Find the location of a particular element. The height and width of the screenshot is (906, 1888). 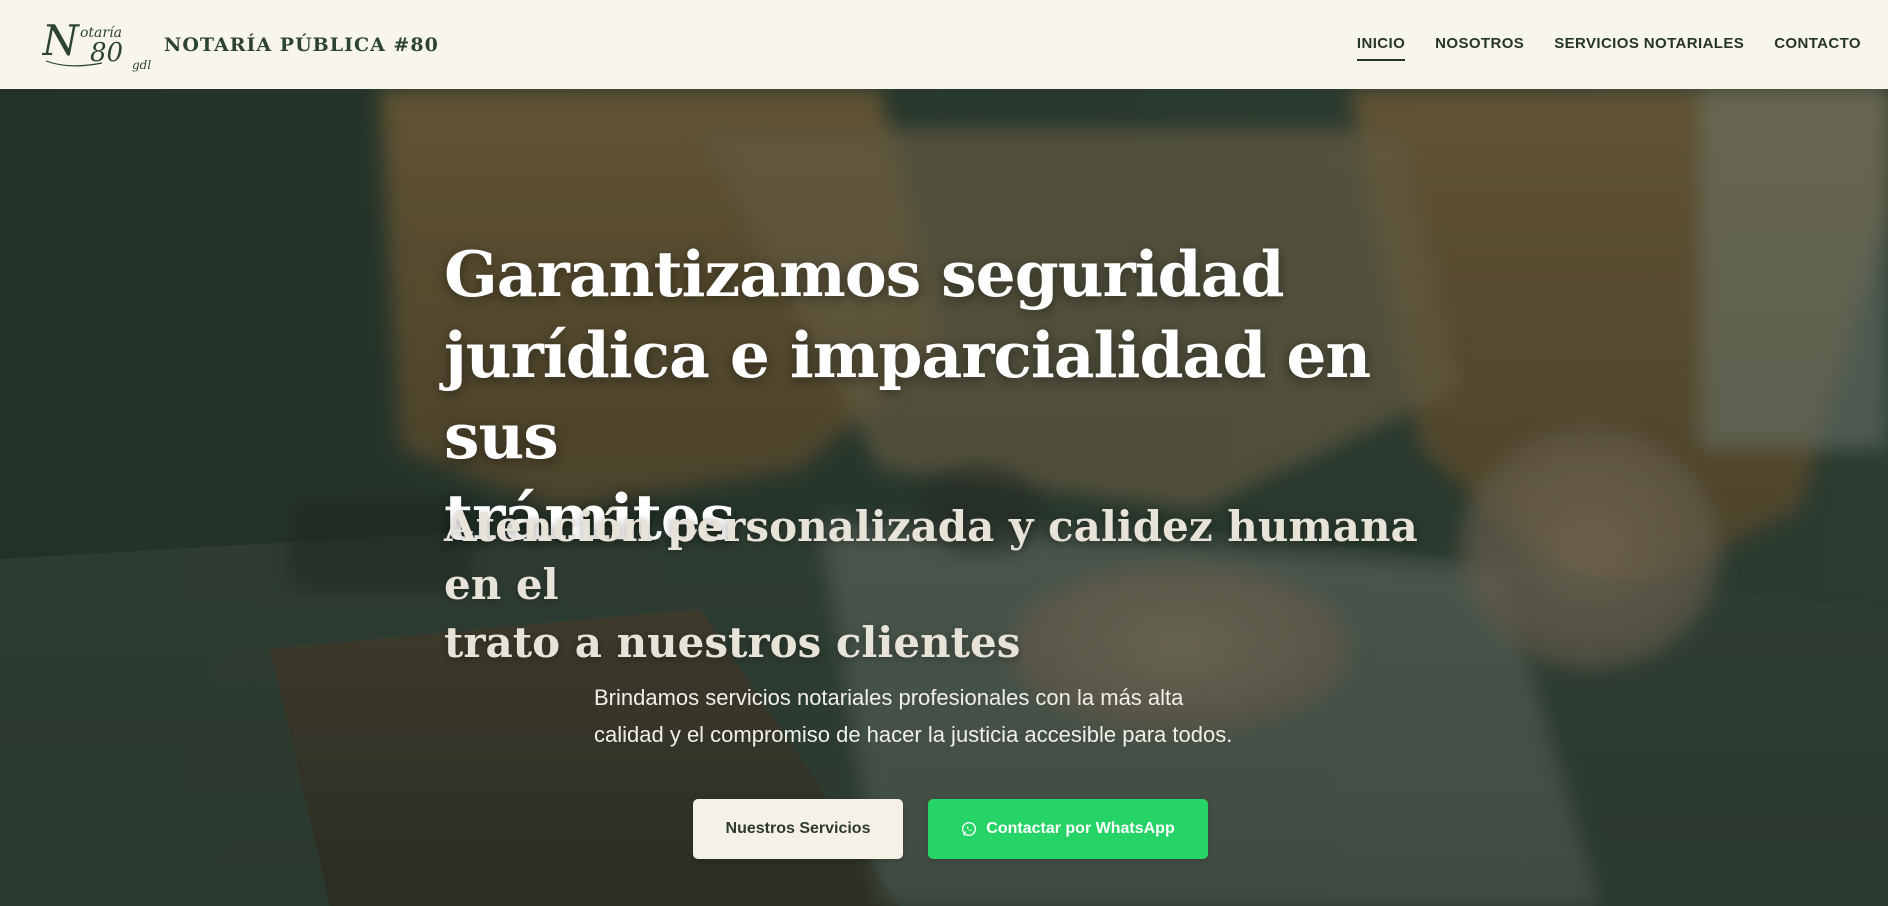

svg-text: gdl is located at coordinates (141, 65).